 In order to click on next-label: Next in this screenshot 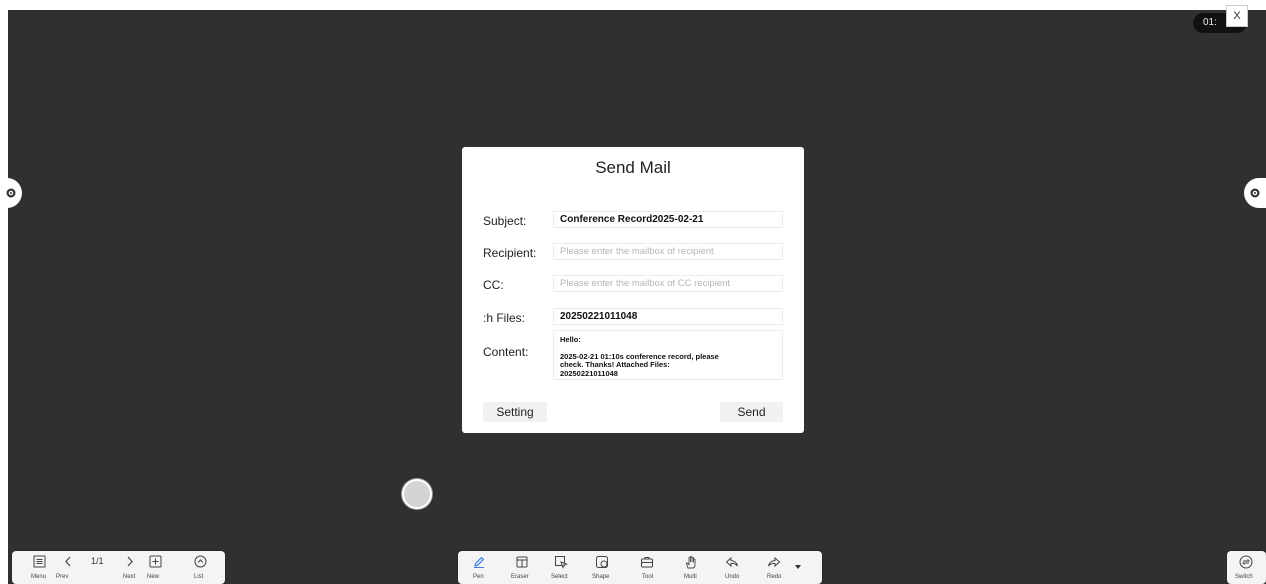, I will do `click(129, 577)`.